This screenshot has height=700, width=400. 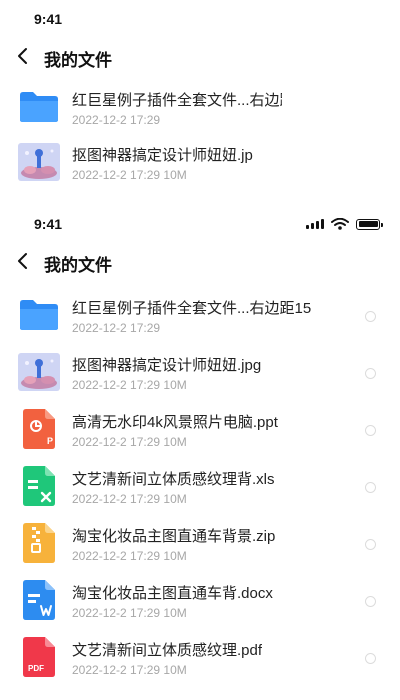 I want to click on file-name: 文艺清新间立体质感纹理背.xls, so click(x=173, y=479).